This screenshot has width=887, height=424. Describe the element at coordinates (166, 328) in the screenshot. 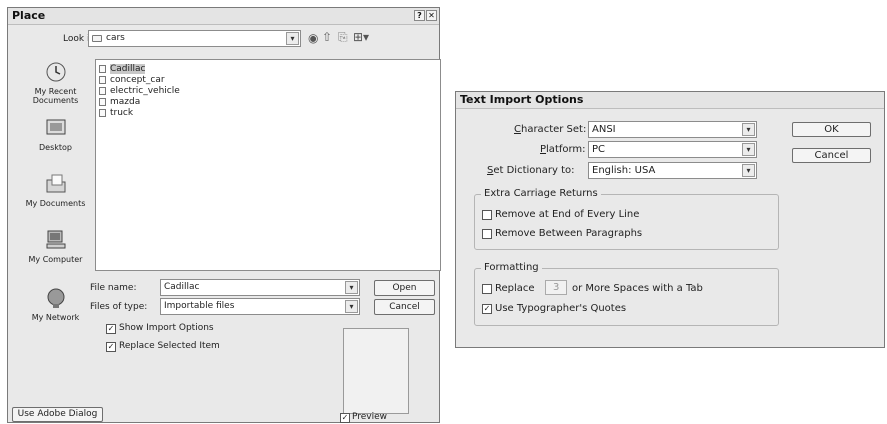

I see `show-import-label: Show Import Options` at that location.